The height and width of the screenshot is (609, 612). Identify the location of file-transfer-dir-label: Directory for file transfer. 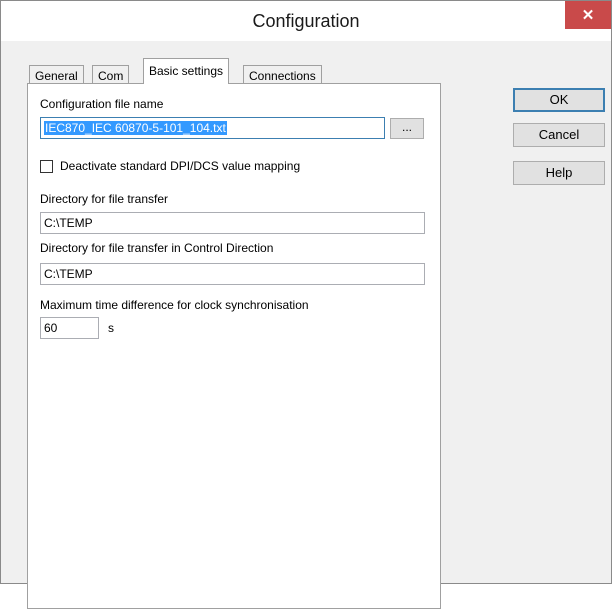
(104, 199).